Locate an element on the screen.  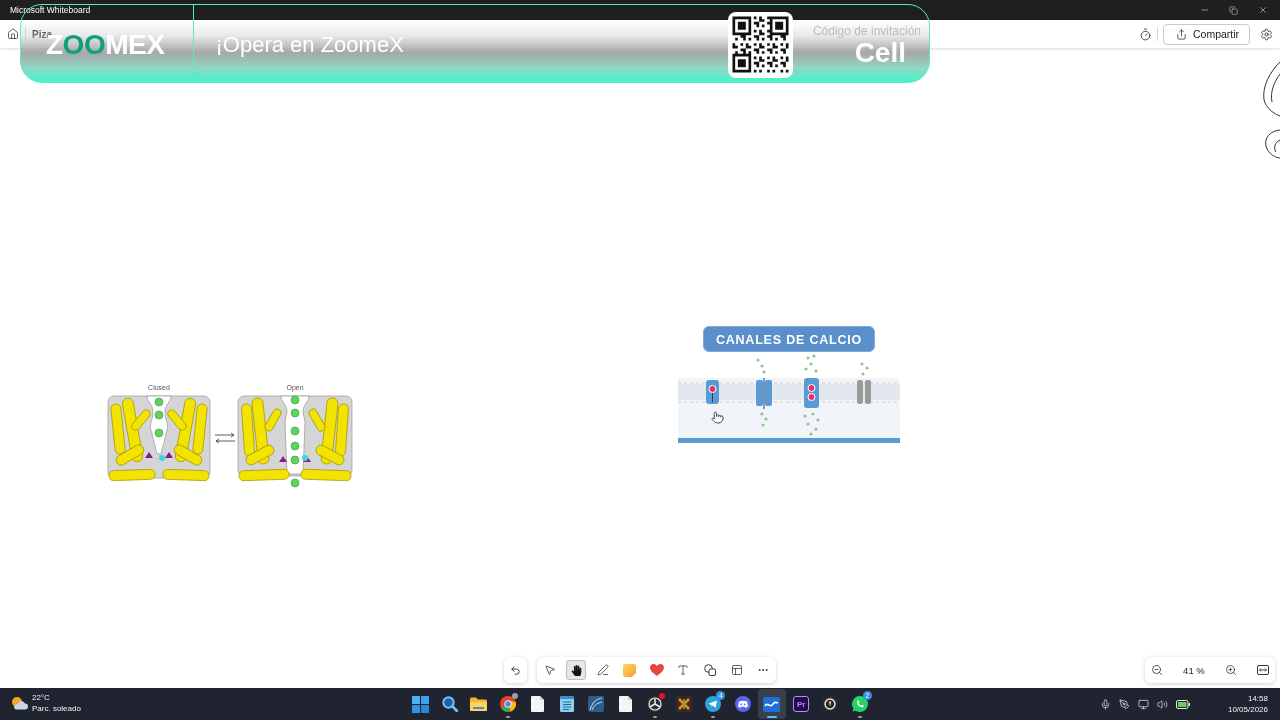
battery-icon is located at coordinates (1182, 704).